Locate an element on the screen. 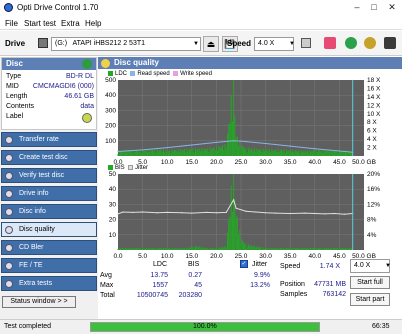 This screenshot has height=334, width=402. nav-item-verify-test-disc: Verify test disc is located at coordinates (49, 175).